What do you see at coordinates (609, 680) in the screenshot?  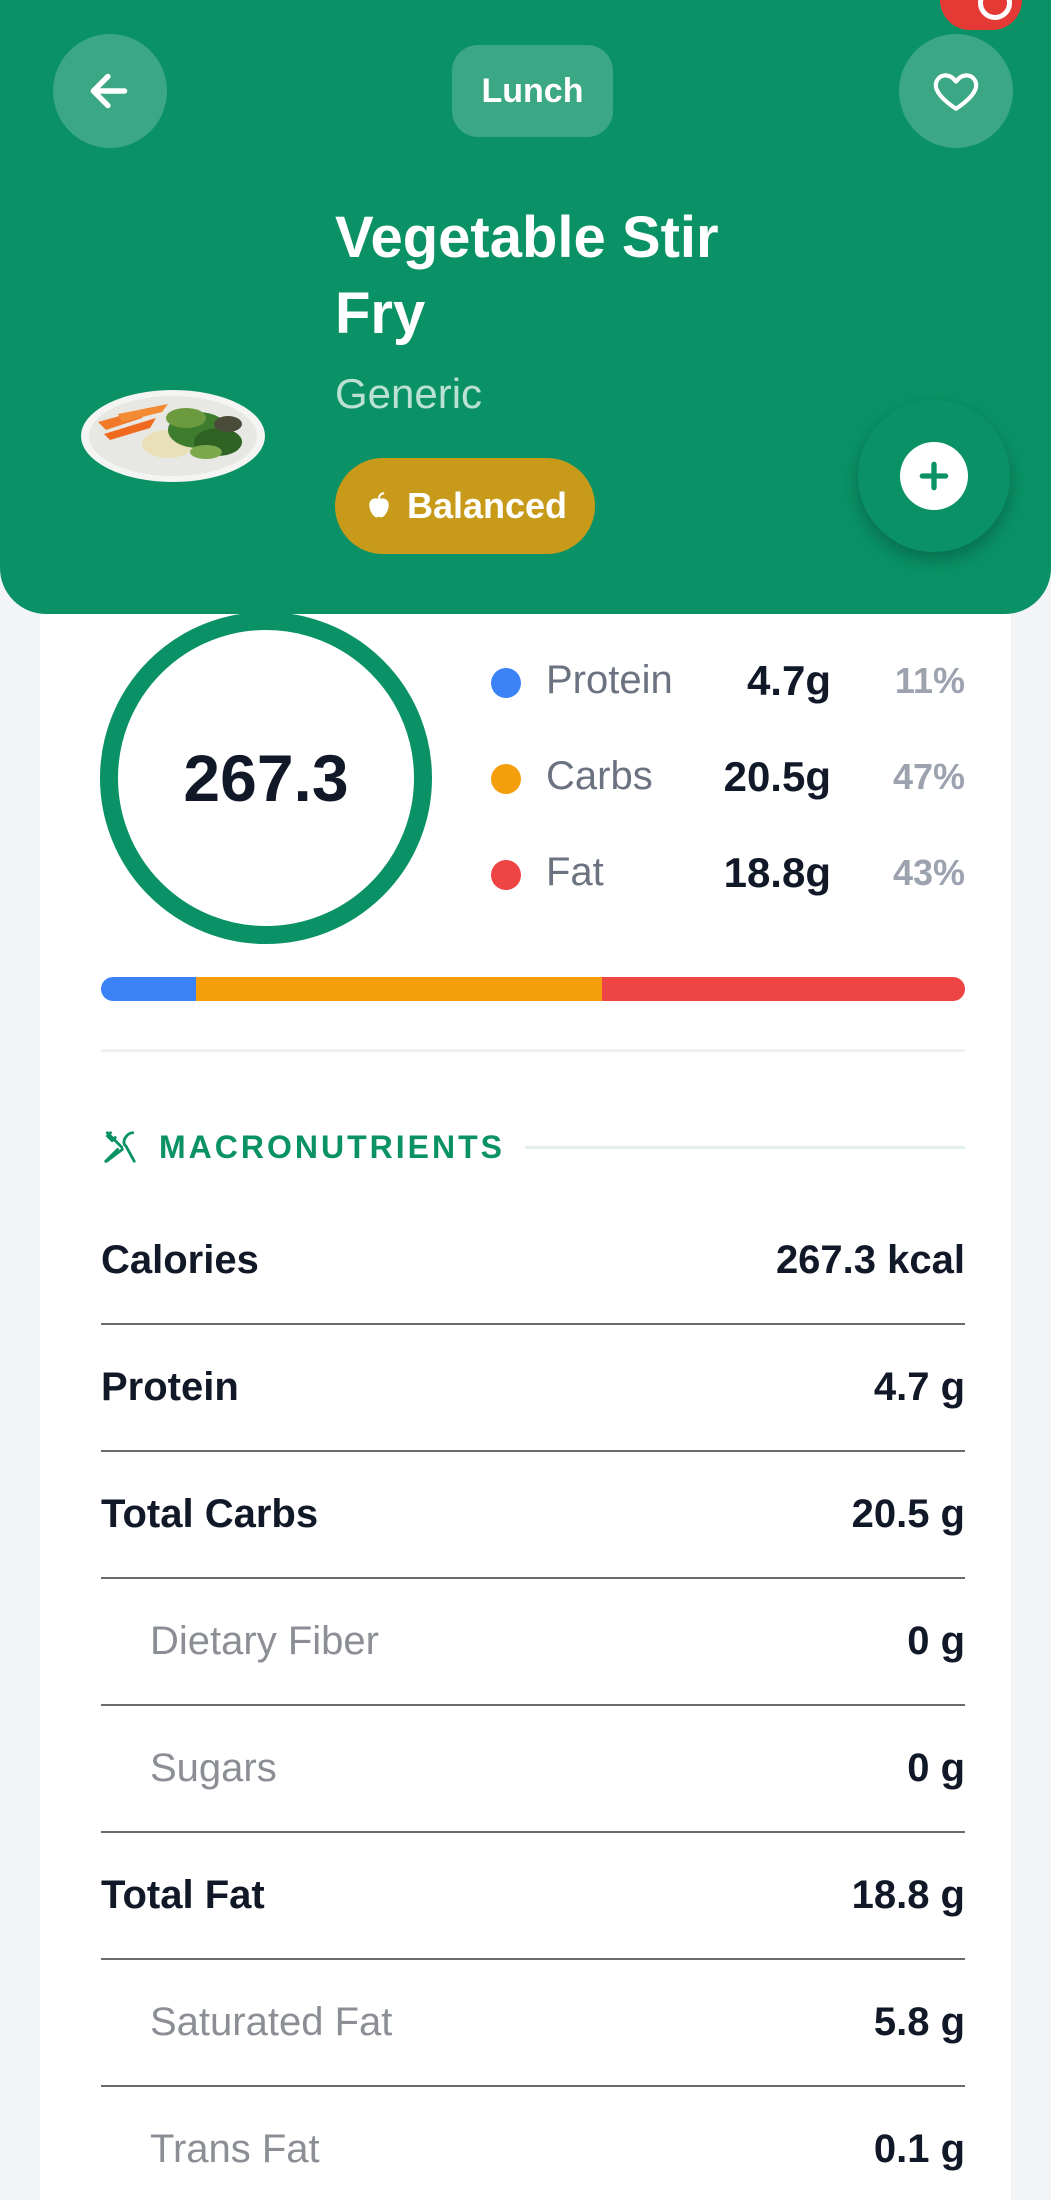 I see `macro-name: Protein` at bounding box center [609, 680].